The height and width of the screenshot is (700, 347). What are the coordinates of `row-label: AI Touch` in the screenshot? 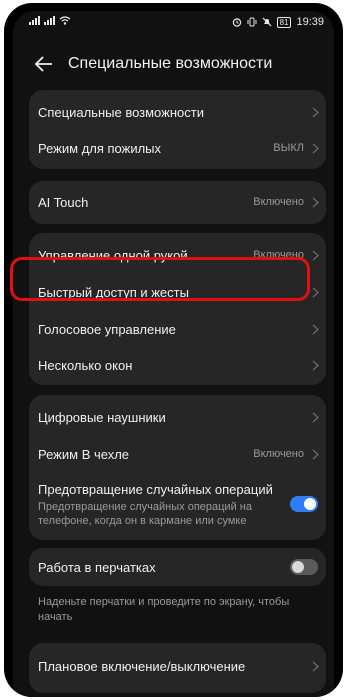 It's located at (63, 202).